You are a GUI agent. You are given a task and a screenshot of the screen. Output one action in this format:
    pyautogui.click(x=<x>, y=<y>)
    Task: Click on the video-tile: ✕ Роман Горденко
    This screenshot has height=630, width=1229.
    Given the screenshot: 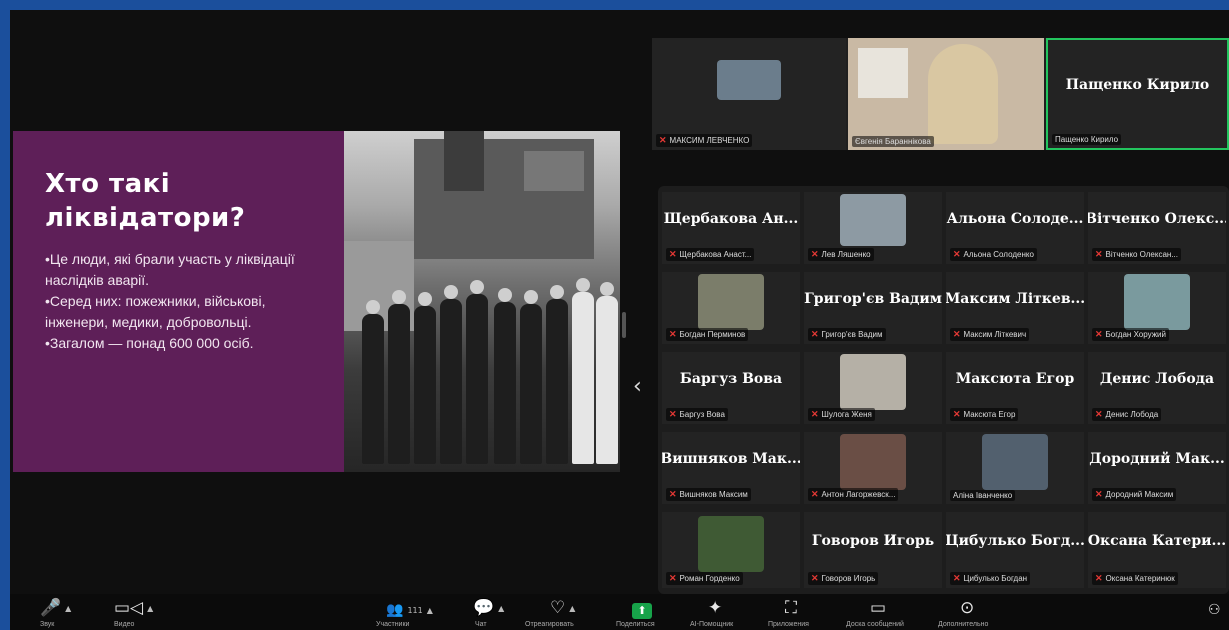 What is the action you would take?
    pyautogui.click(x=731, y=550)
    